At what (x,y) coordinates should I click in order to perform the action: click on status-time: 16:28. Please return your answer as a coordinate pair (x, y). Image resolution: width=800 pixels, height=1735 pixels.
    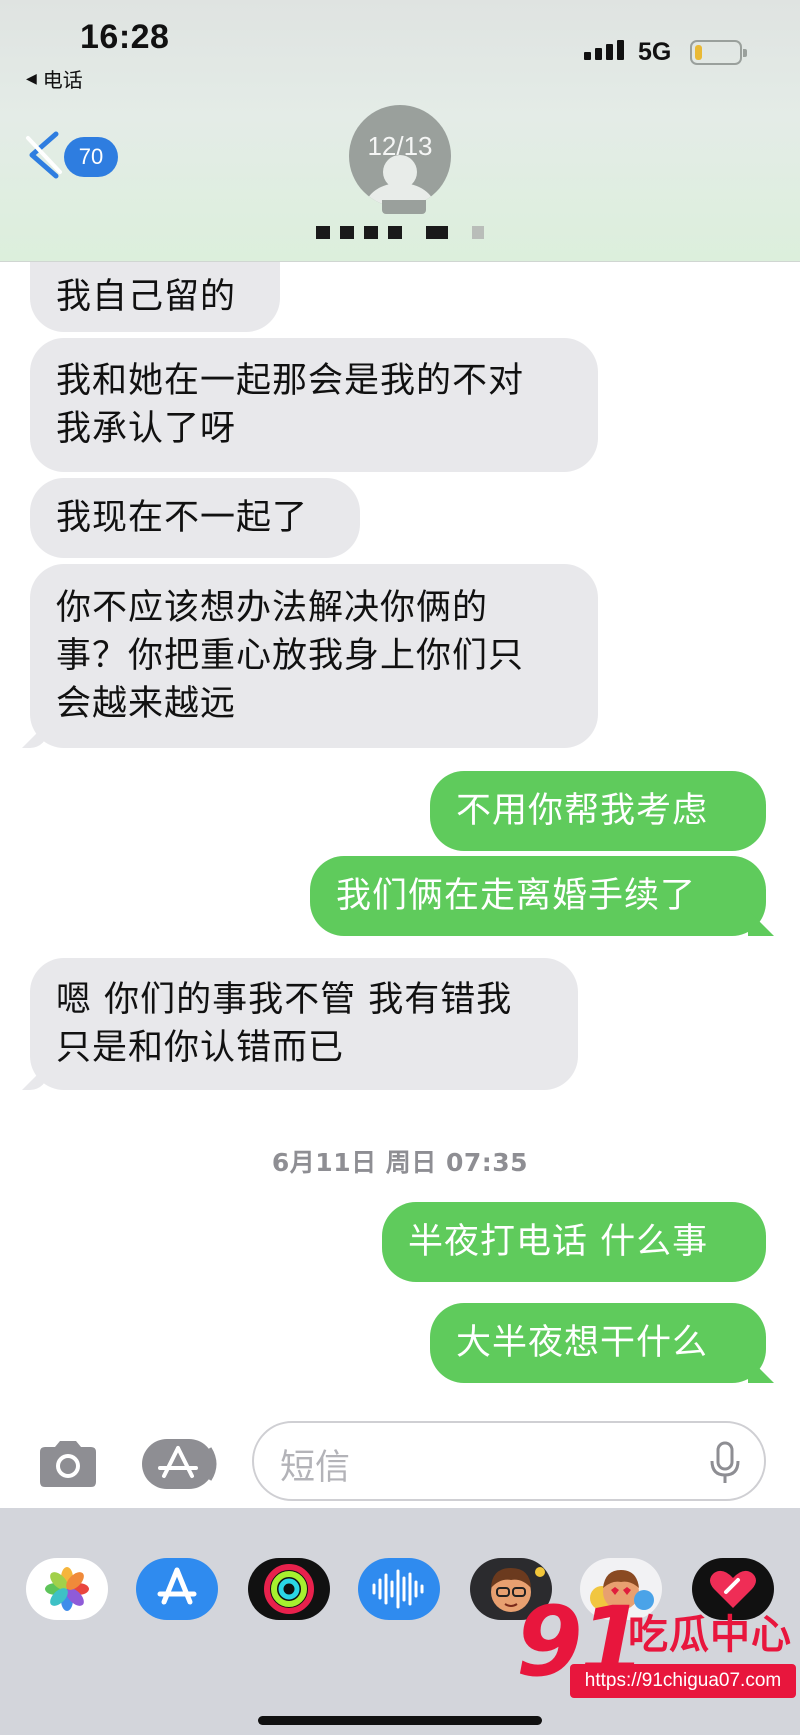
    Looking at the image, I should click on (125, 37).